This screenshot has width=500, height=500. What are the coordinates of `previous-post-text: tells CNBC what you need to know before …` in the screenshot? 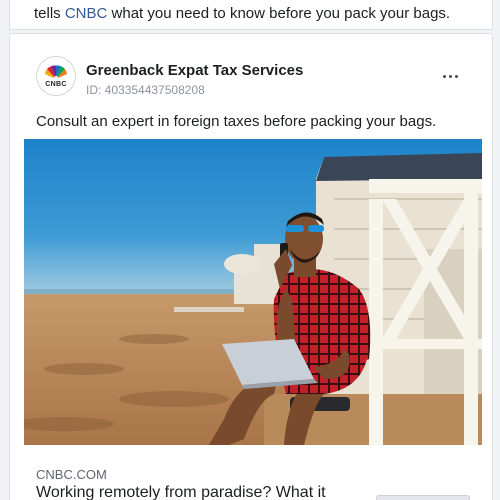 It's located at (242, 13).